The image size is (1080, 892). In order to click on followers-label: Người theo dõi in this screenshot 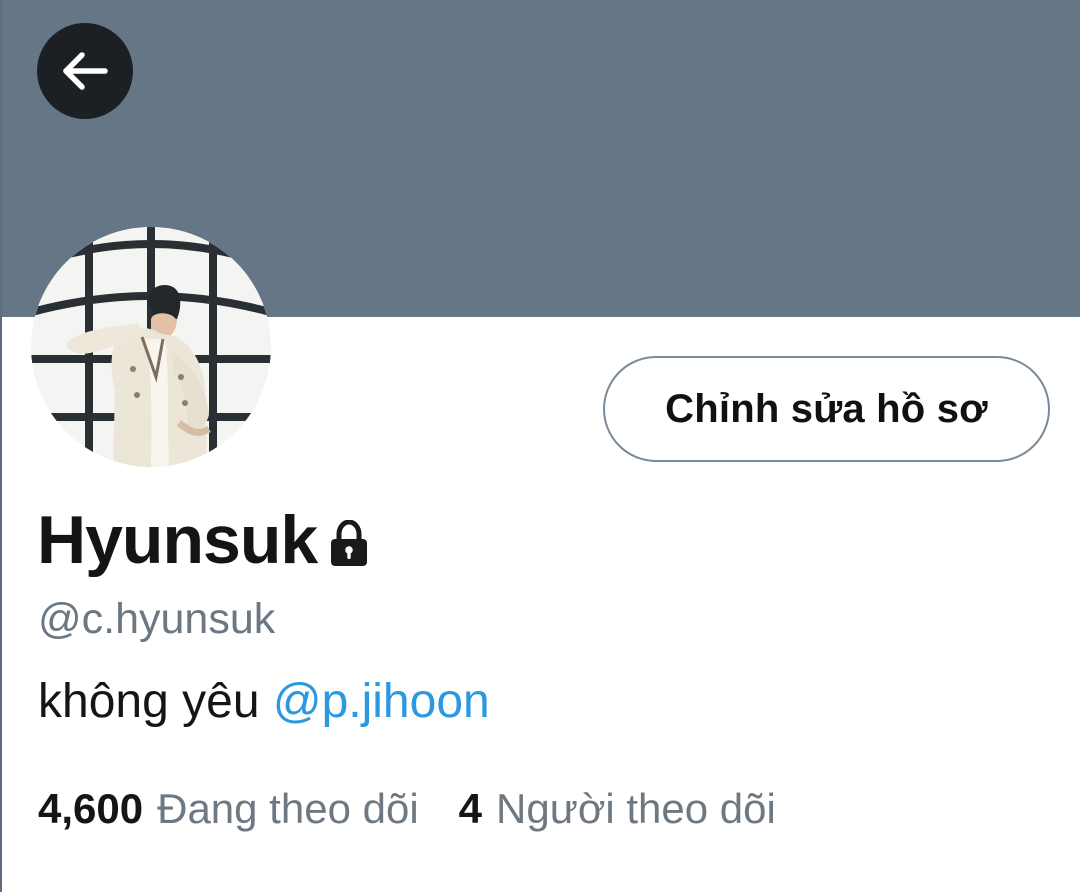, I will do `click(636, 808)`.